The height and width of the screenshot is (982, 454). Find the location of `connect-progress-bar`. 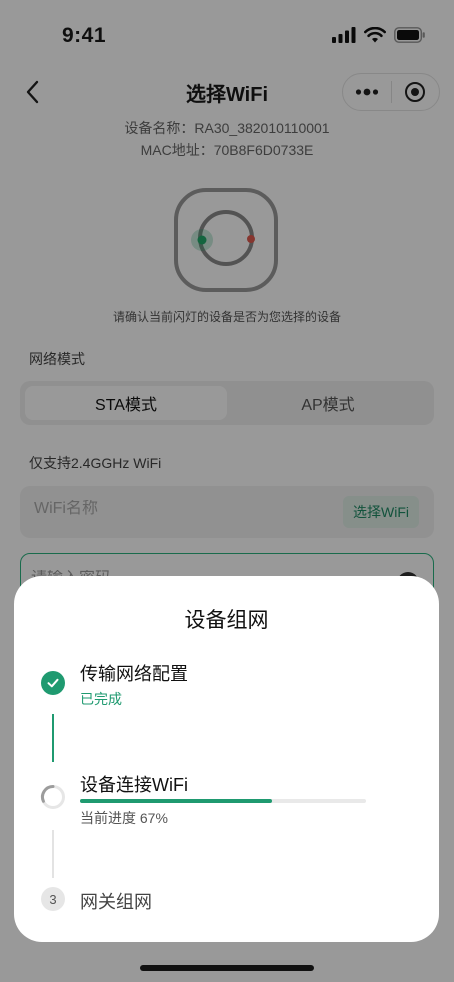

connect-progress-bar is located at coordinates (223, 801).